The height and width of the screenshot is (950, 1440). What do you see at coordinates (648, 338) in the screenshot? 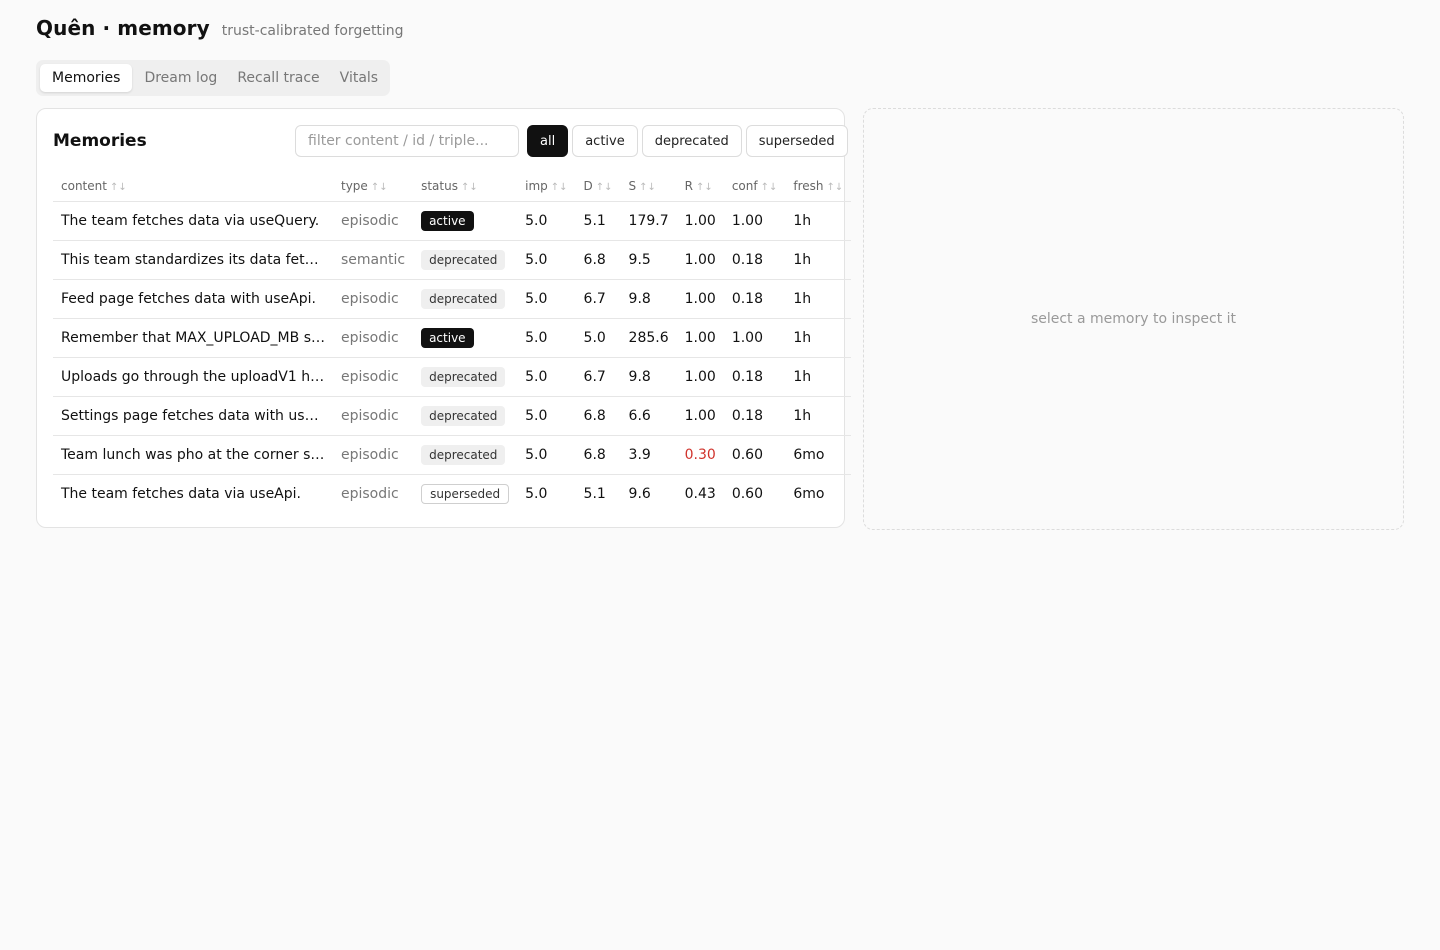
I see `cell-s: 285.6` at bounding box center [648, 338].